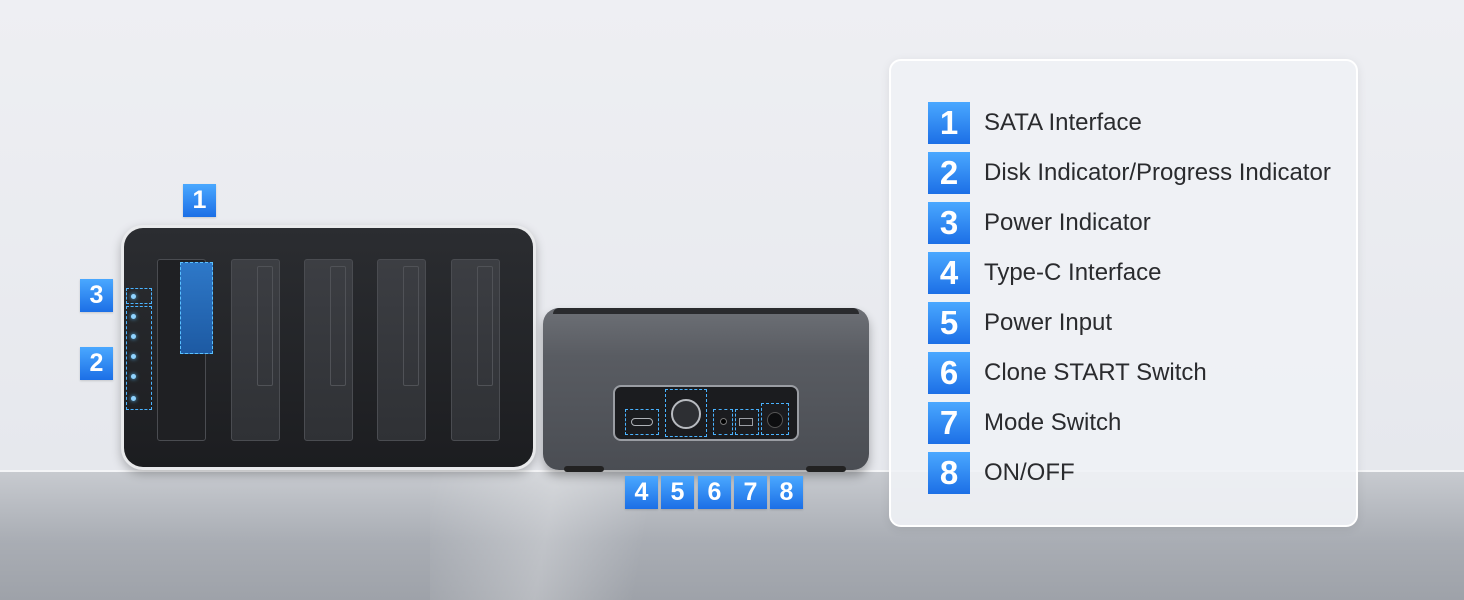  Describe the element at coordinates (96, 295) in the screenshot. I see `power-indicator-badge: 3` at that location.